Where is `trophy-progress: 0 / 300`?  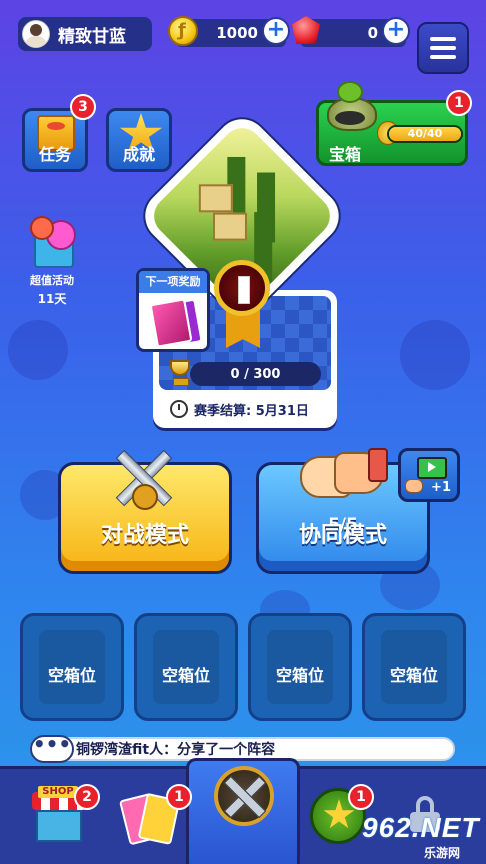 trophy-progress: 0 / 300 is located at coordinates (255, 374).